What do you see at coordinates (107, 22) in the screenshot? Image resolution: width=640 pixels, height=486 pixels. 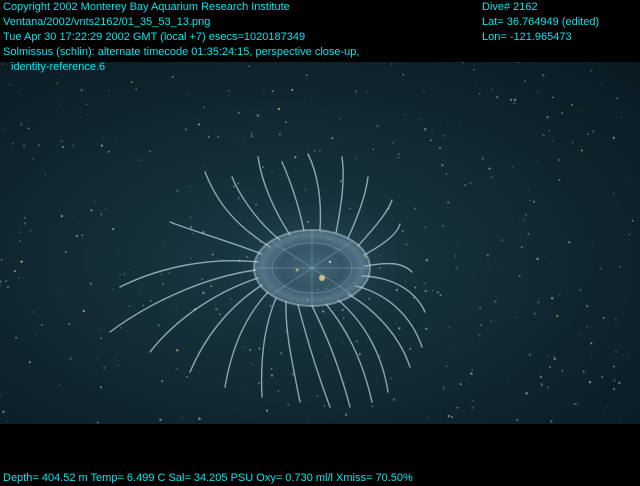 I see `image-path-text: Ventana/2002/vnts2162/01_35_53_13.png` at bounding box center [107, 22].